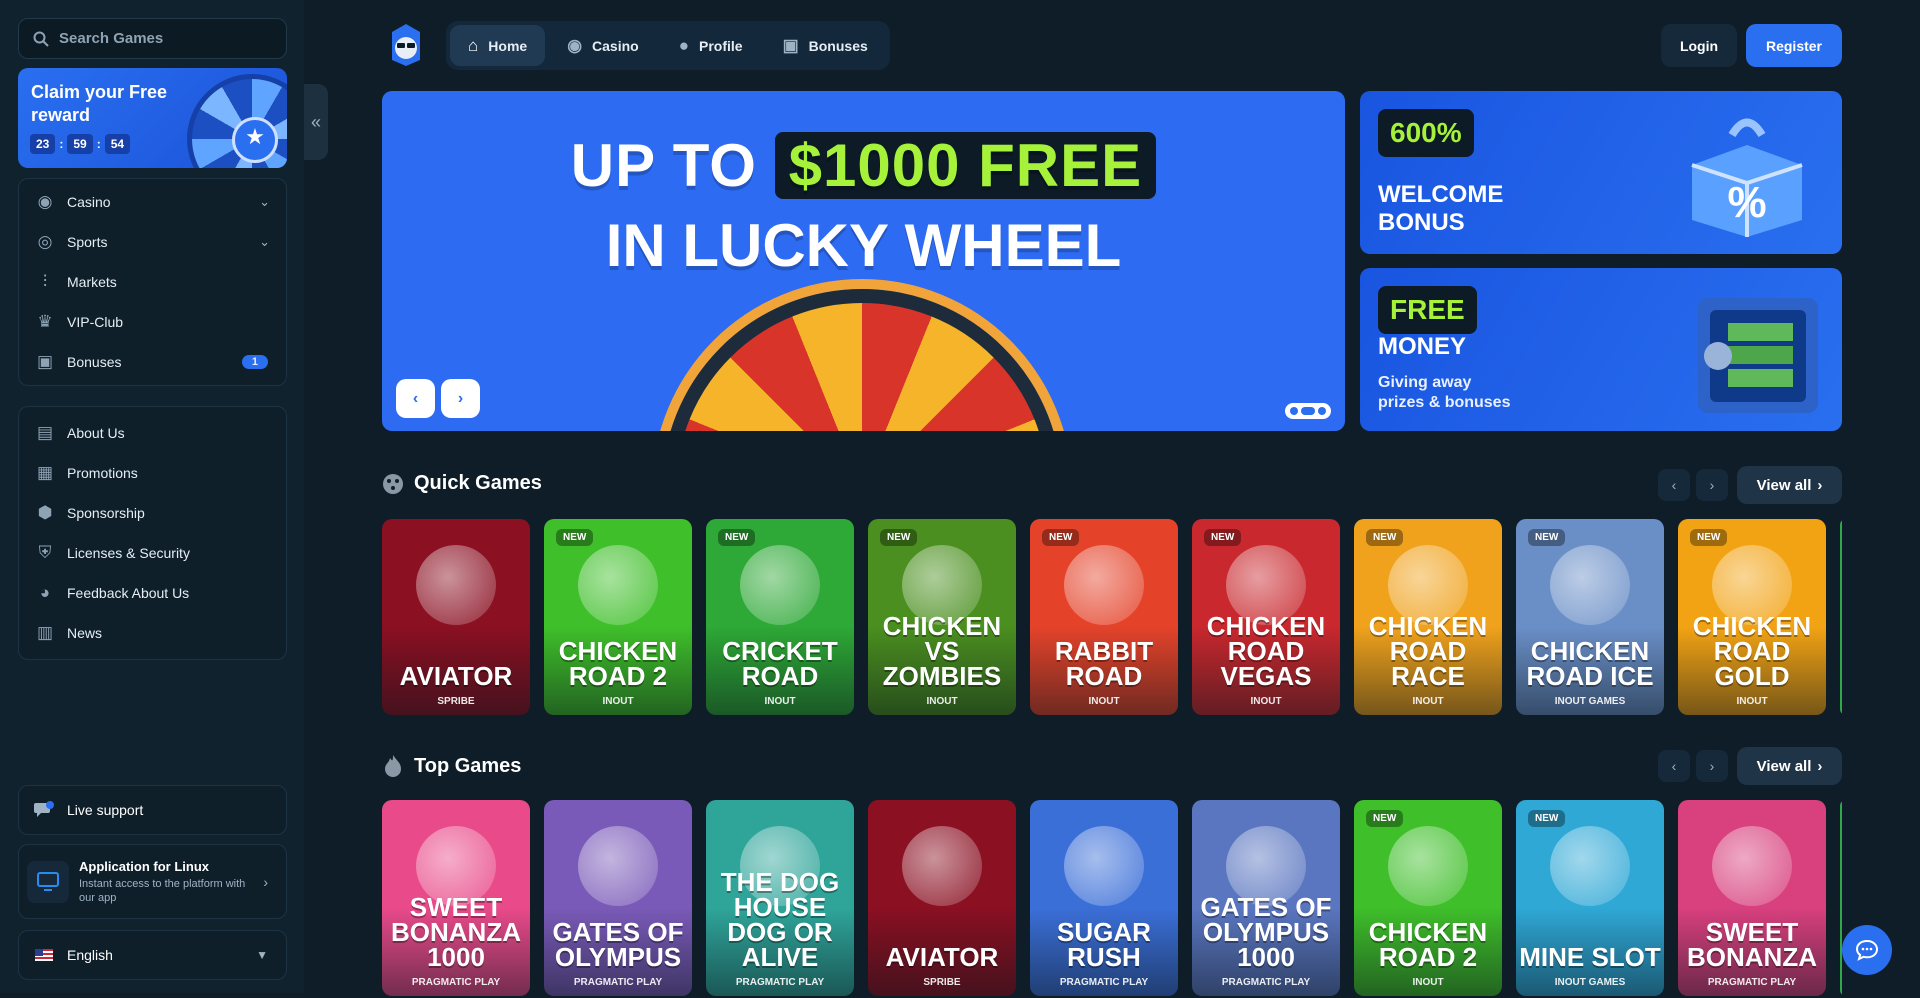 The image size is (1920, 998). I want to click on game-card: NEW Chicken Road Gold INOUT, so click(1752, 617).